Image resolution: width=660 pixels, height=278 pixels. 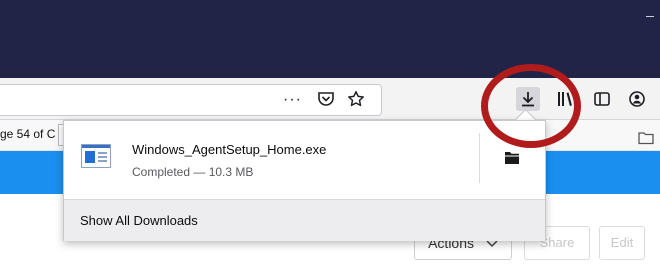 What do you see at coordinates (650, 16) in the screenshot?
I see `minimize-icon` at bounding box center [650, 16].